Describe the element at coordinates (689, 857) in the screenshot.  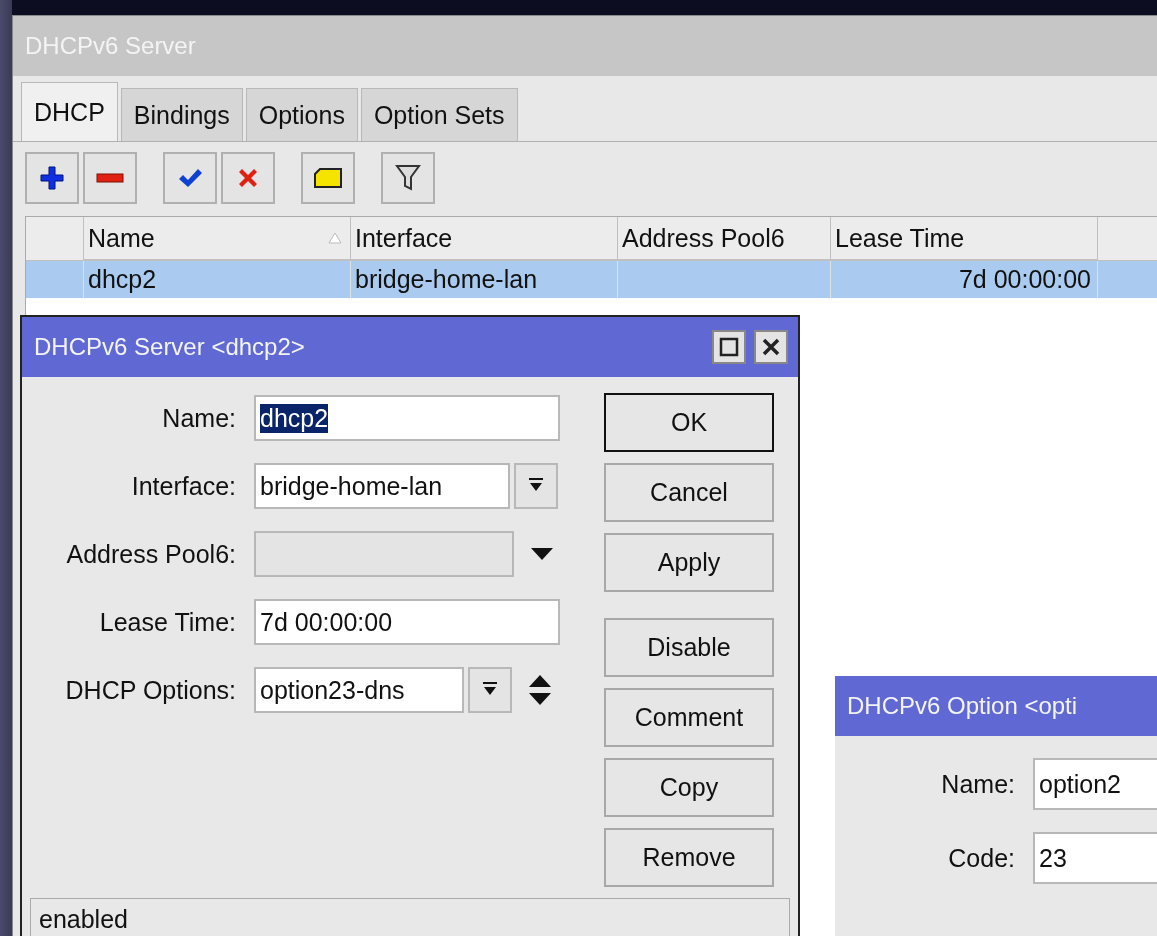
I see `dialog-button: Remove` at that location.